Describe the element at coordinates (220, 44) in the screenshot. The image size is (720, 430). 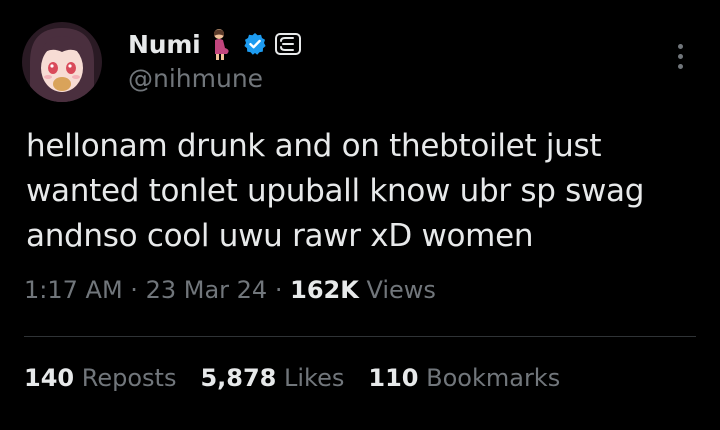
I see `pregnant-woman-emoji-icon` at that location.